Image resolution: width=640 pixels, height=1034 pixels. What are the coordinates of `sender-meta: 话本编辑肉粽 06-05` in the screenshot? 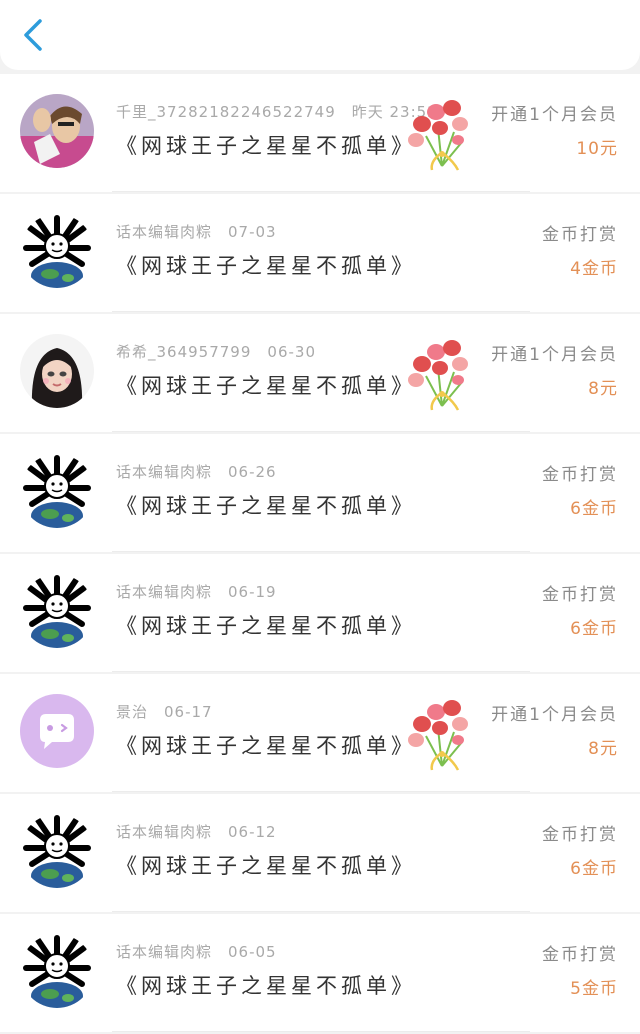 It's located at (196, 951).